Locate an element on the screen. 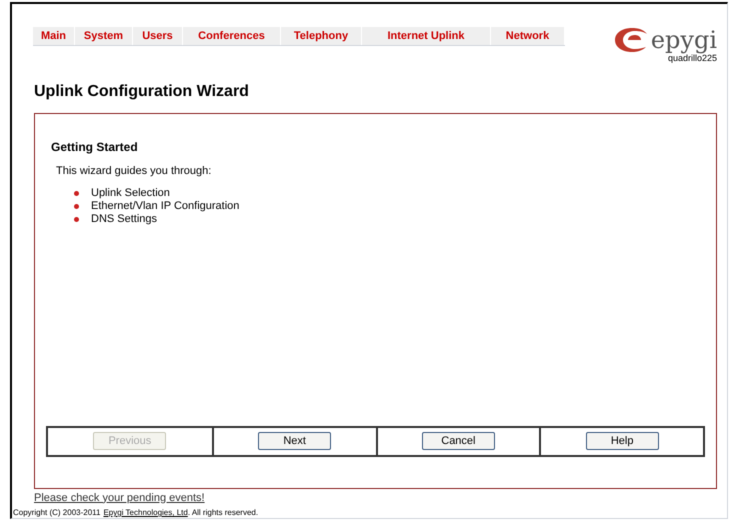 The height and width of the screenshot is (521, 737). nav-tab: Conferences is located at coordinates (232, 36).